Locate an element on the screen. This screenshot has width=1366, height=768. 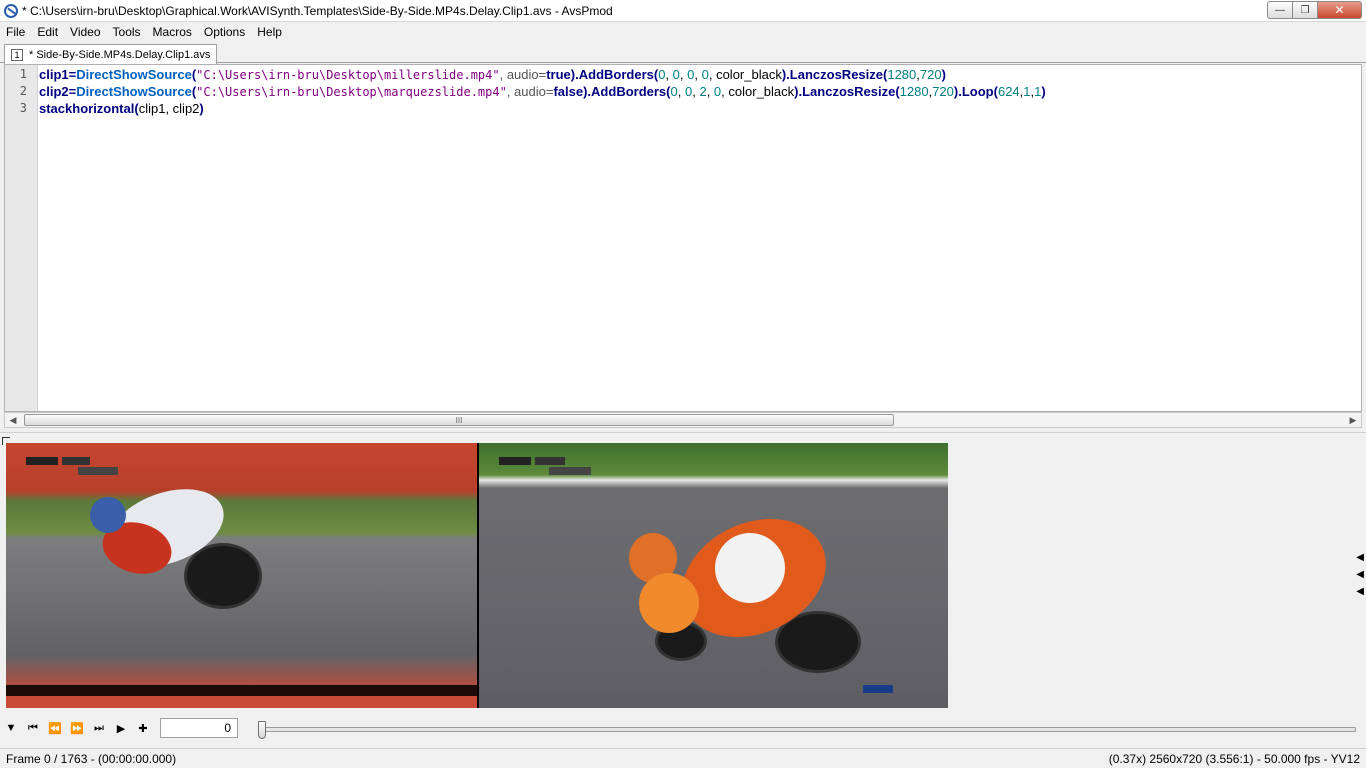
first-frame-button: ⏮ is located at coordinates (33, 728).